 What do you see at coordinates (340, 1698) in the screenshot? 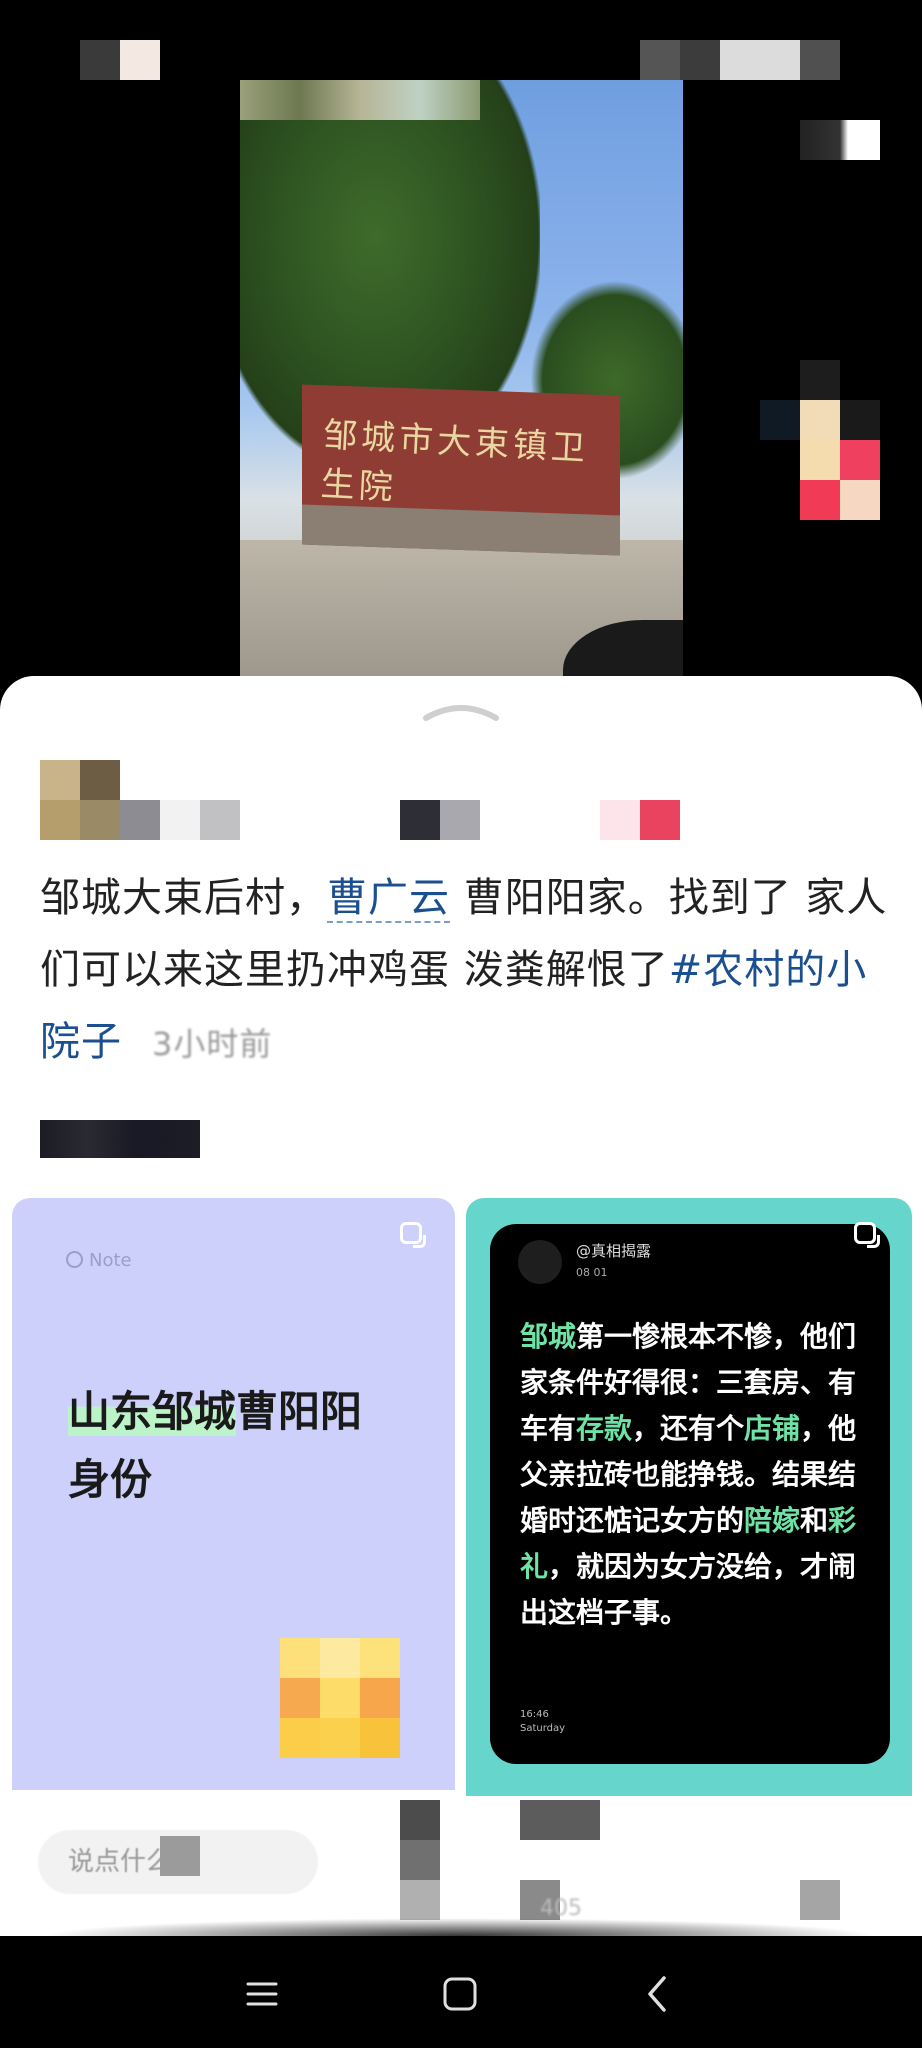
I see `emoji-pixelated` at bounding box center [340, 1698].